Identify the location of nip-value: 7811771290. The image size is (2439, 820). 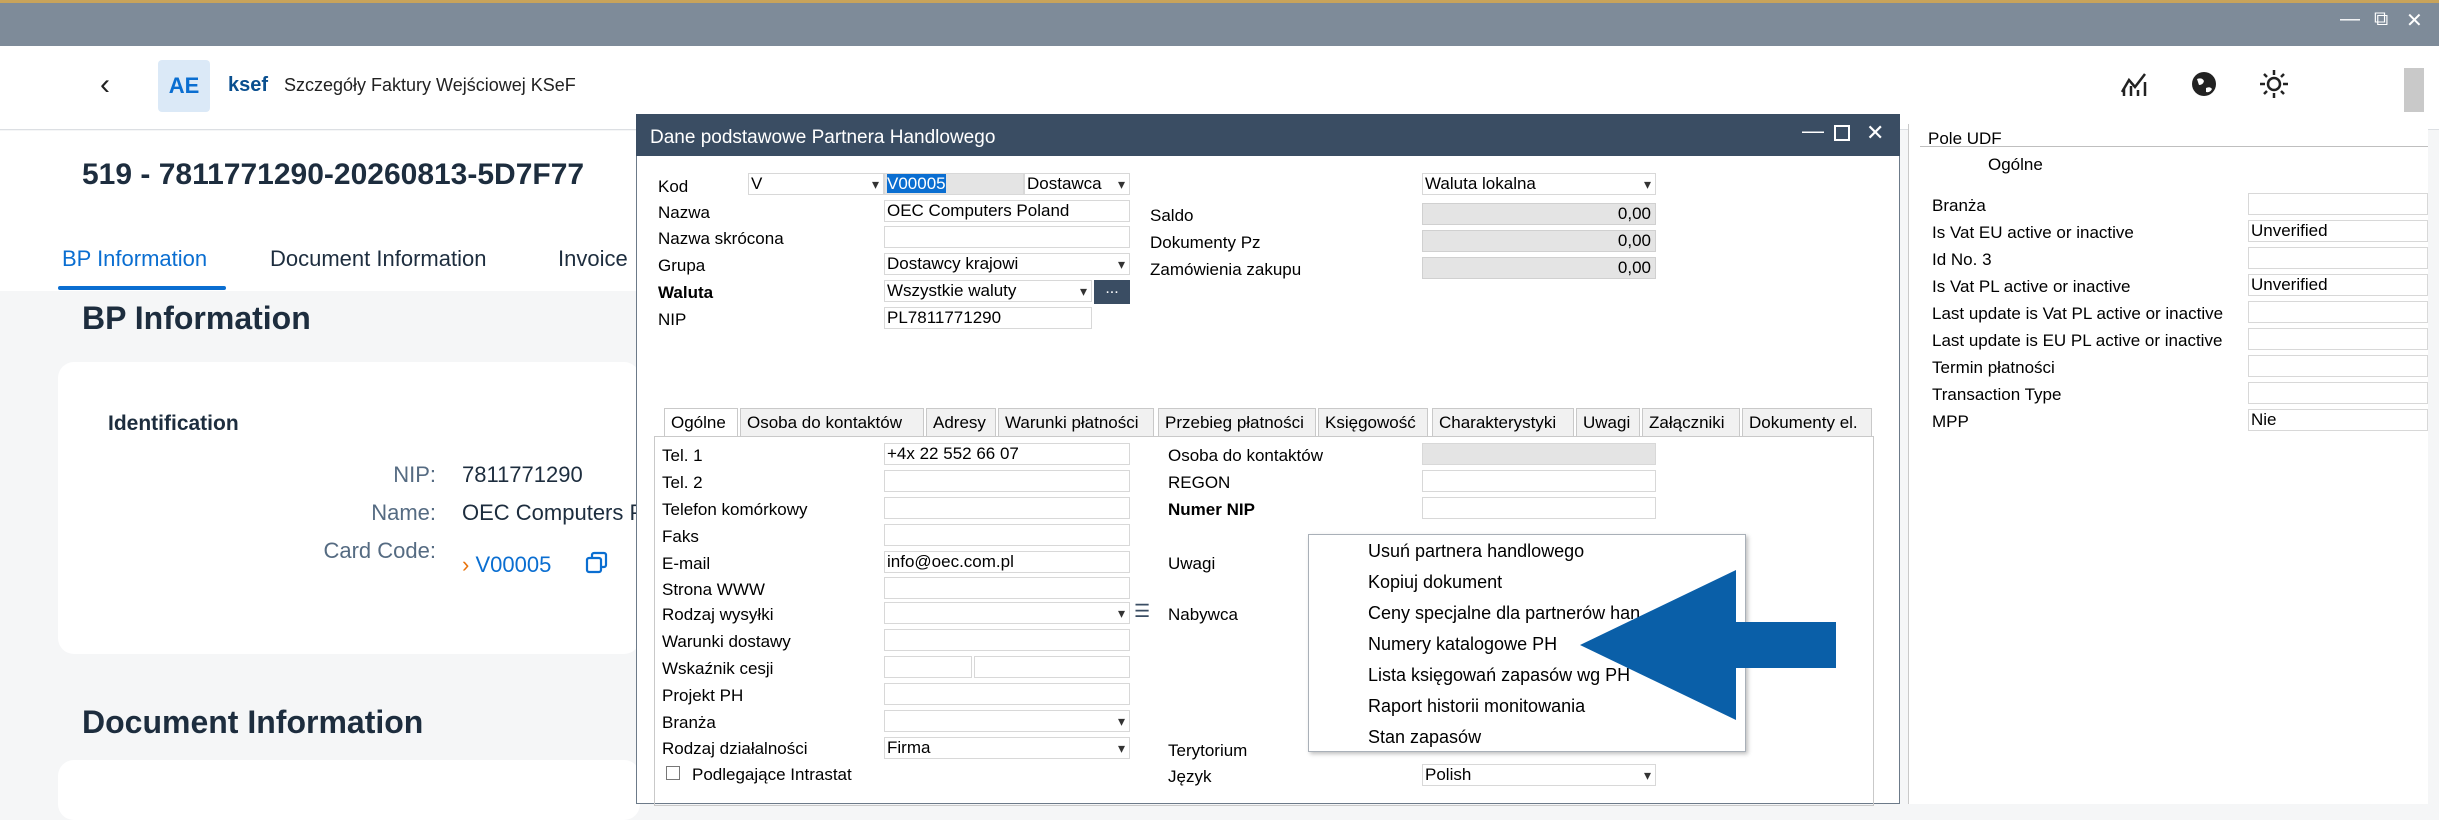
(522, 474).